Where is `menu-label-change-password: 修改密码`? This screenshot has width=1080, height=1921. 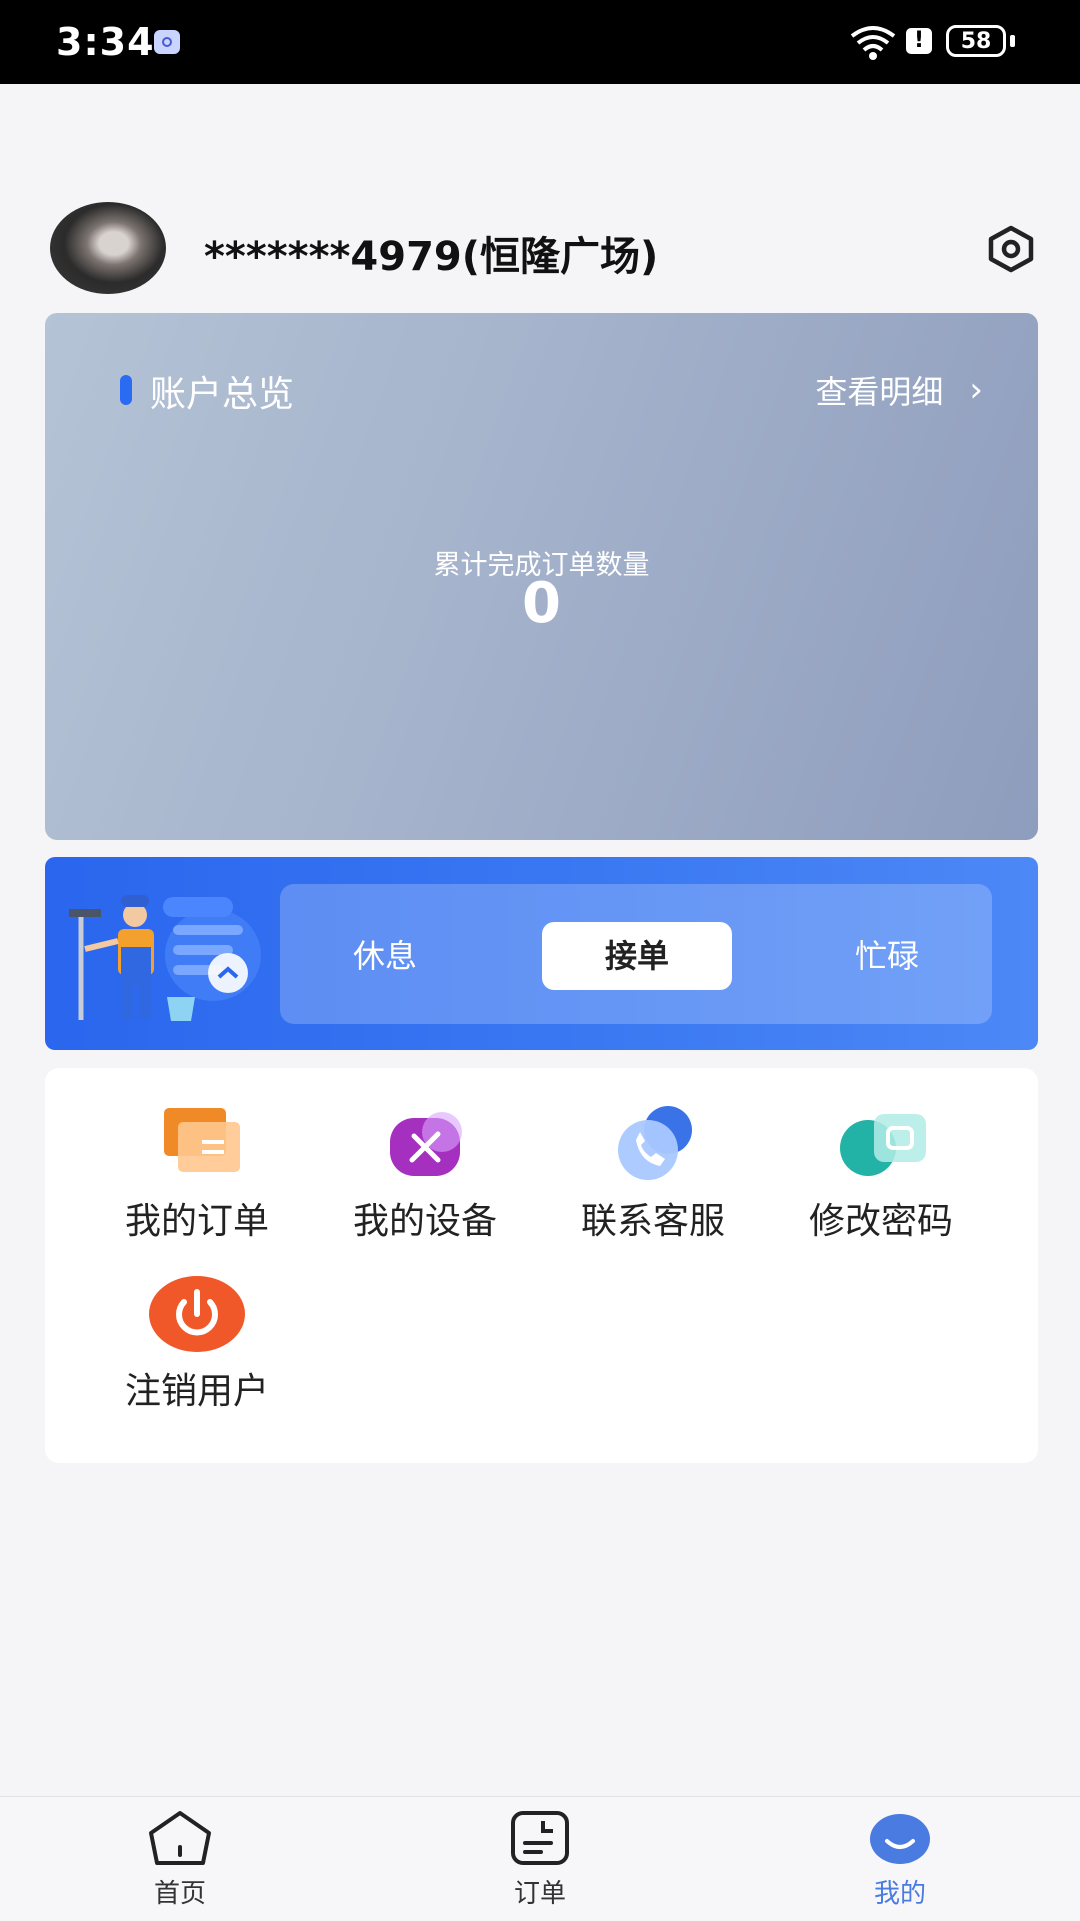
menu-label-change-password: 修改密码 is located at coordinates (880, 1221).